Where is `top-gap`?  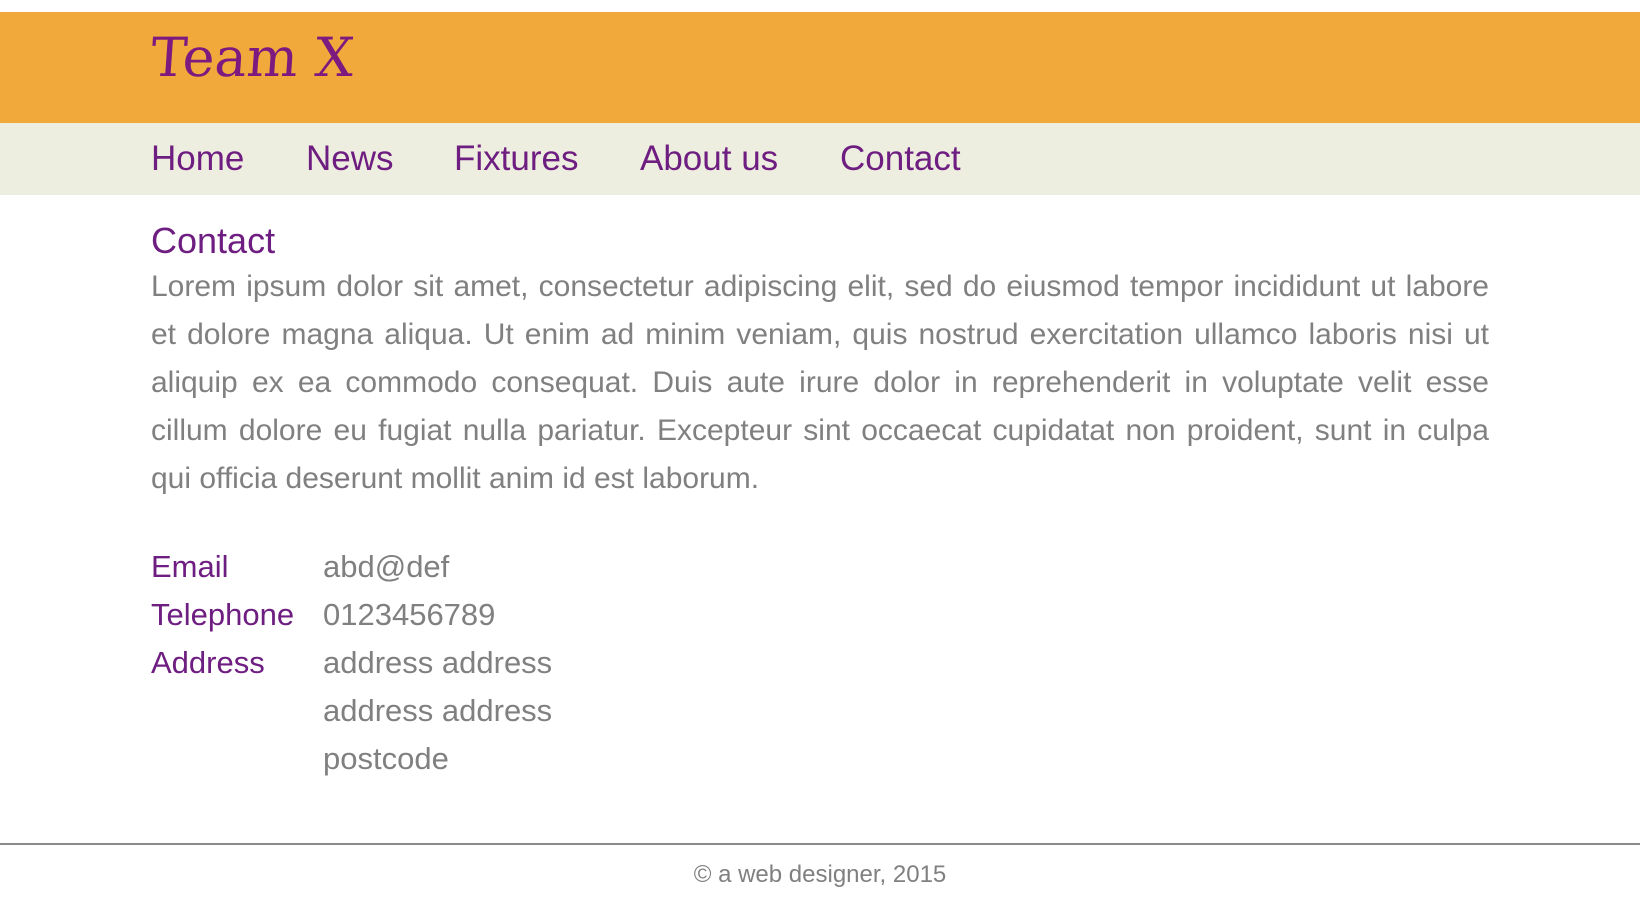 top-gap is located at coordinates (820, 6).